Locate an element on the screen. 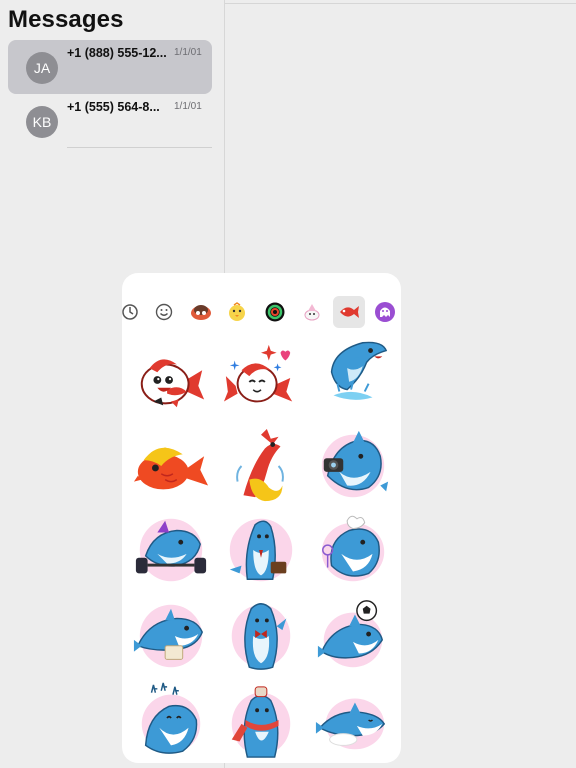 The image size is (576, 768). yellow-chick-pack-icon is located at coordinates (237, 312).